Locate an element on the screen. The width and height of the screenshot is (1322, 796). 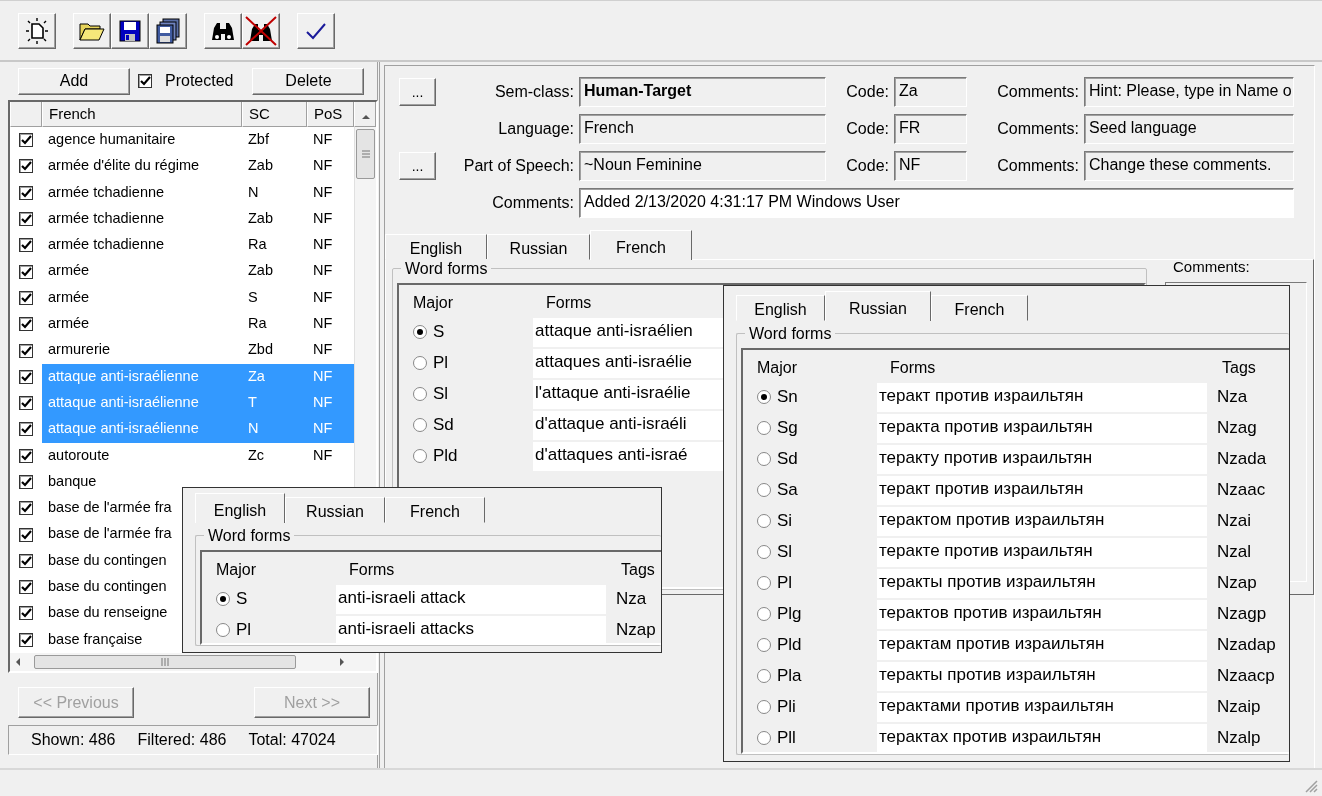
radio-label: Pla is located at coordinates (789, 676).